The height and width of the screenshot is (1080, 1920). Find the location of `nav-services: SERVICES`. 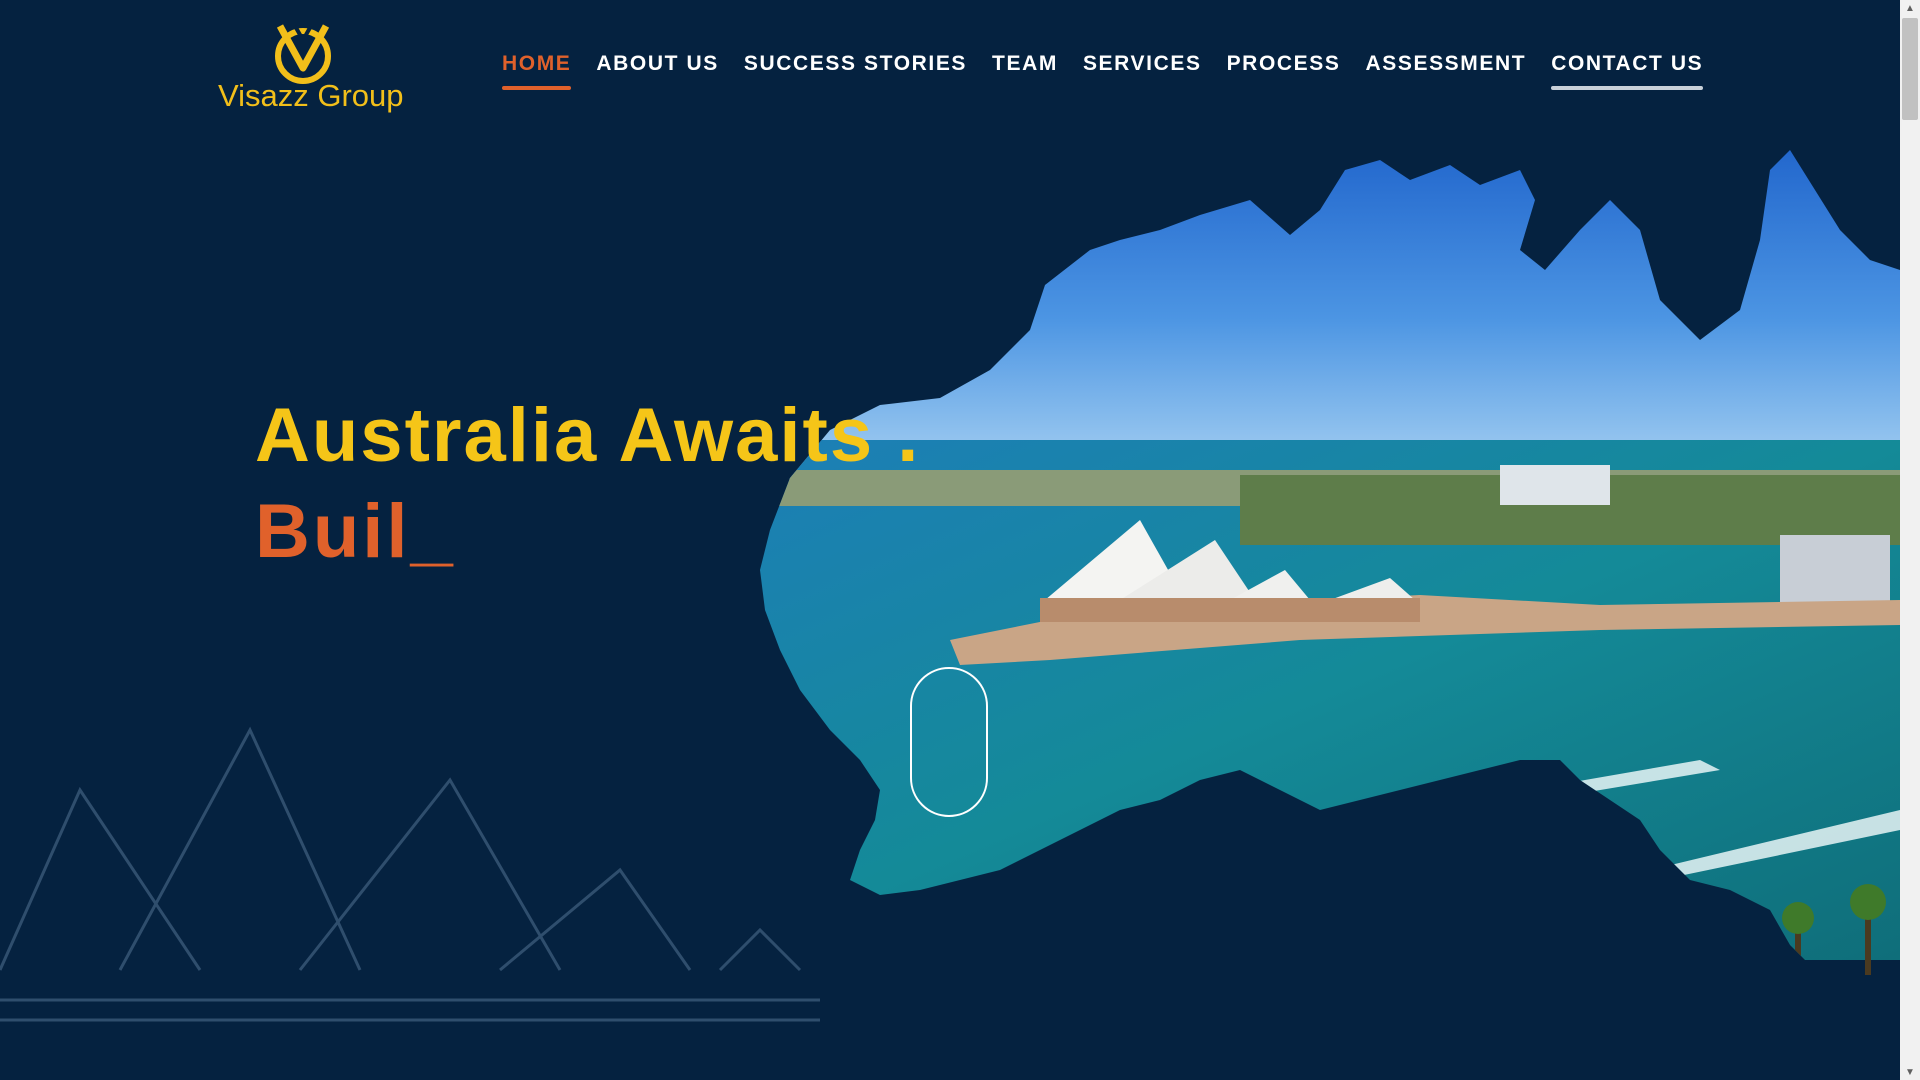

nav-services: SERVICES is located at coordinates (1142, 71).